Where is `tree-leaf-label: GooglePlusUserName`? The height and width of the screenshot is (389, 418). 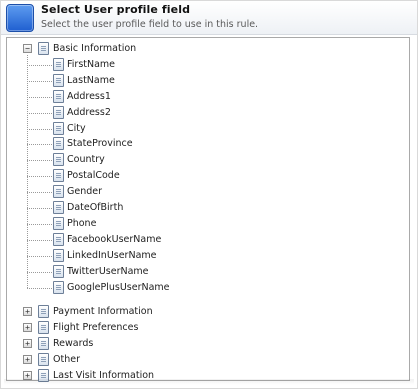 tree-leaf-label: GooglePlusUserName is located at coordinates (118, 287).